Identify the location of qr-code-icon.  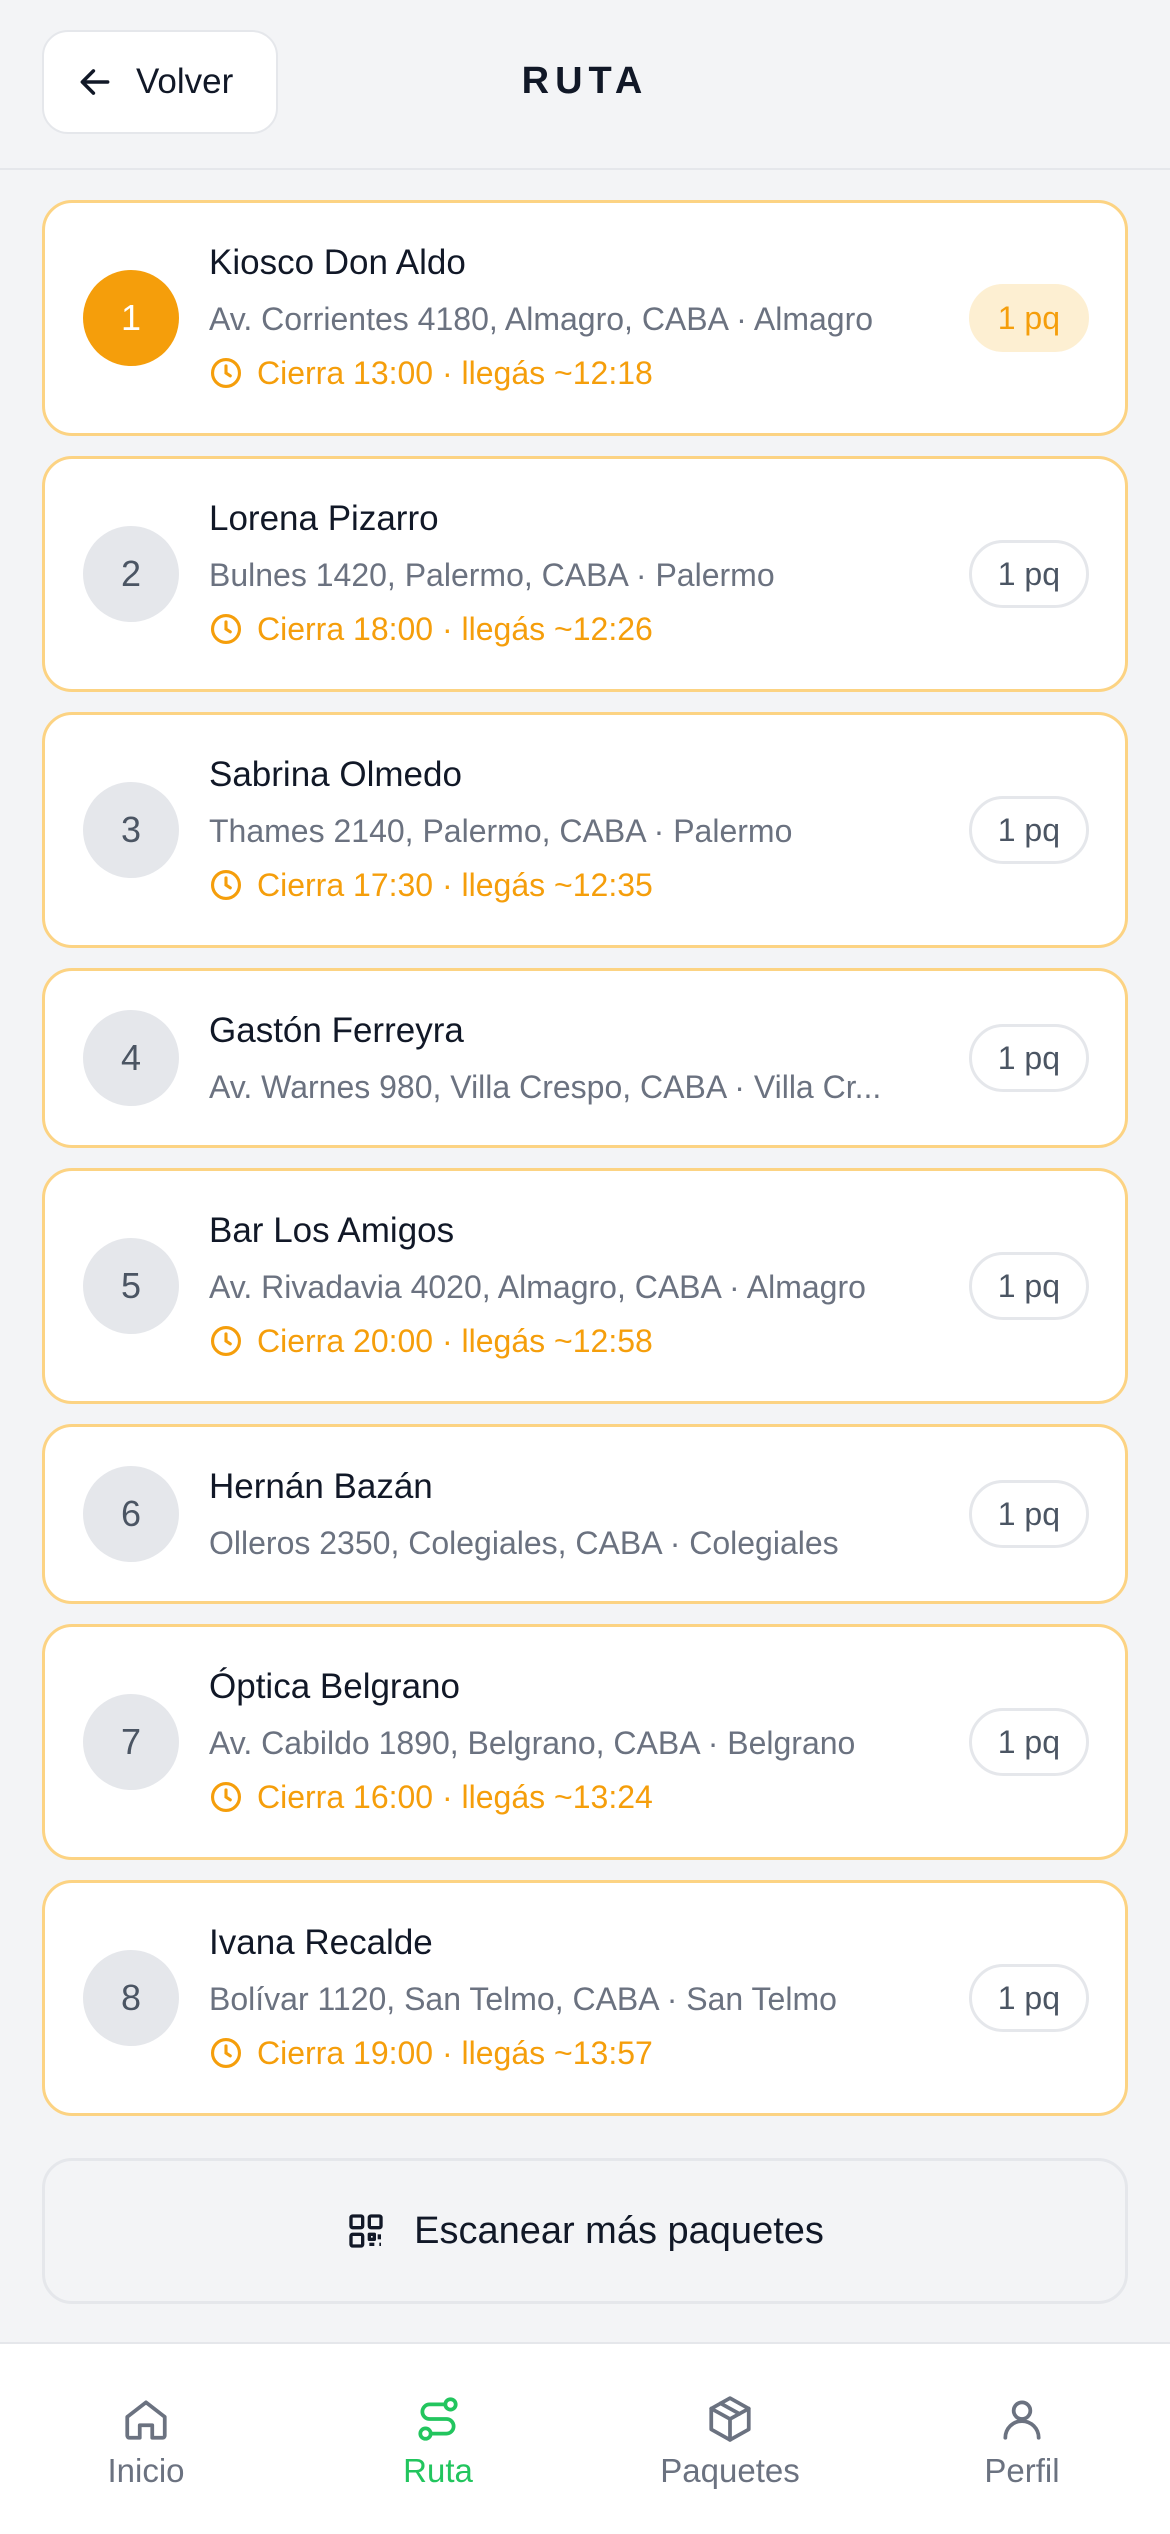
(366, 2231).